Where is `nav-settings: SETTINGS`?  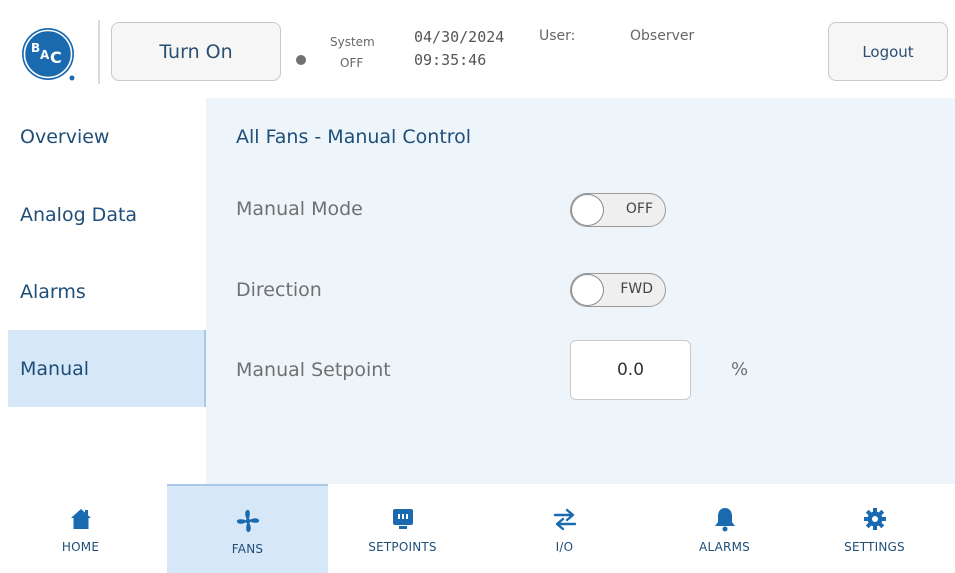
nav-settings: SETTINGS is located at coordinates (874, 528).